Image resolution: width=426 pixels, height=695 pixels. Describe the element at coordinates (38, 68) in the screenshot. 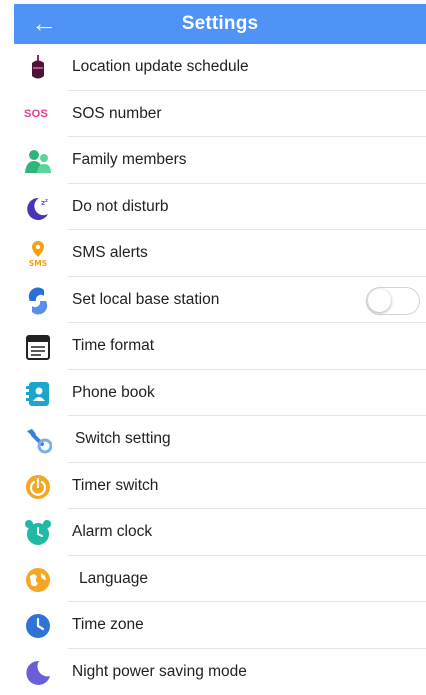

I see `location-device-icon` at that location.